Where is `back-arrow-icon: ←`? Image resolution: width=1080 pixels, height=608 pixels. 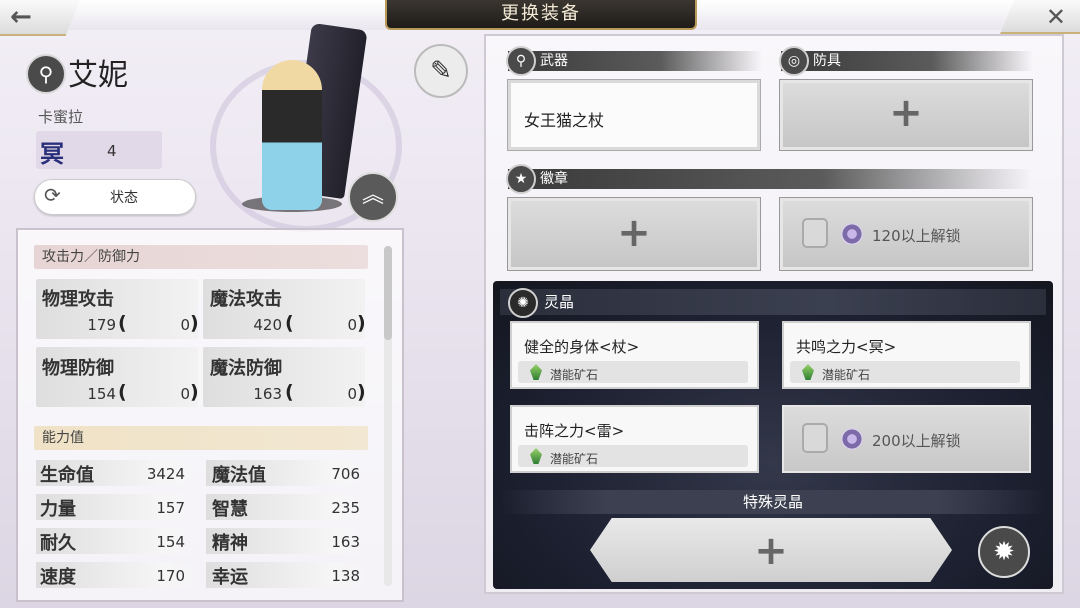
back-arrow-icon: ← is located at coordinates (21, 17).